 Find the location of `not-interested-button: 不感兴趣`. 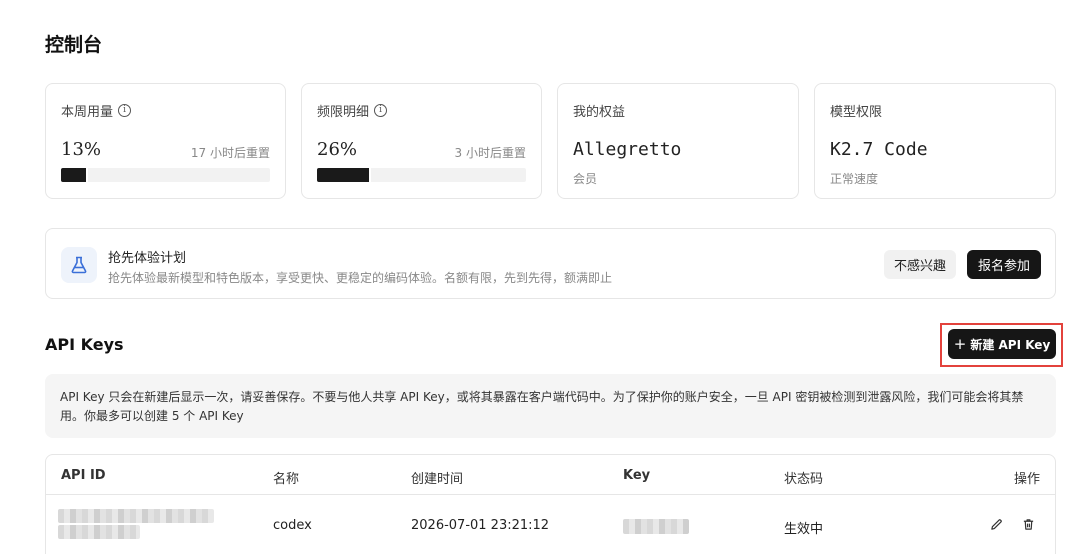

not-interested-button: 不感兴趣 is located at coordinates (920, 264).